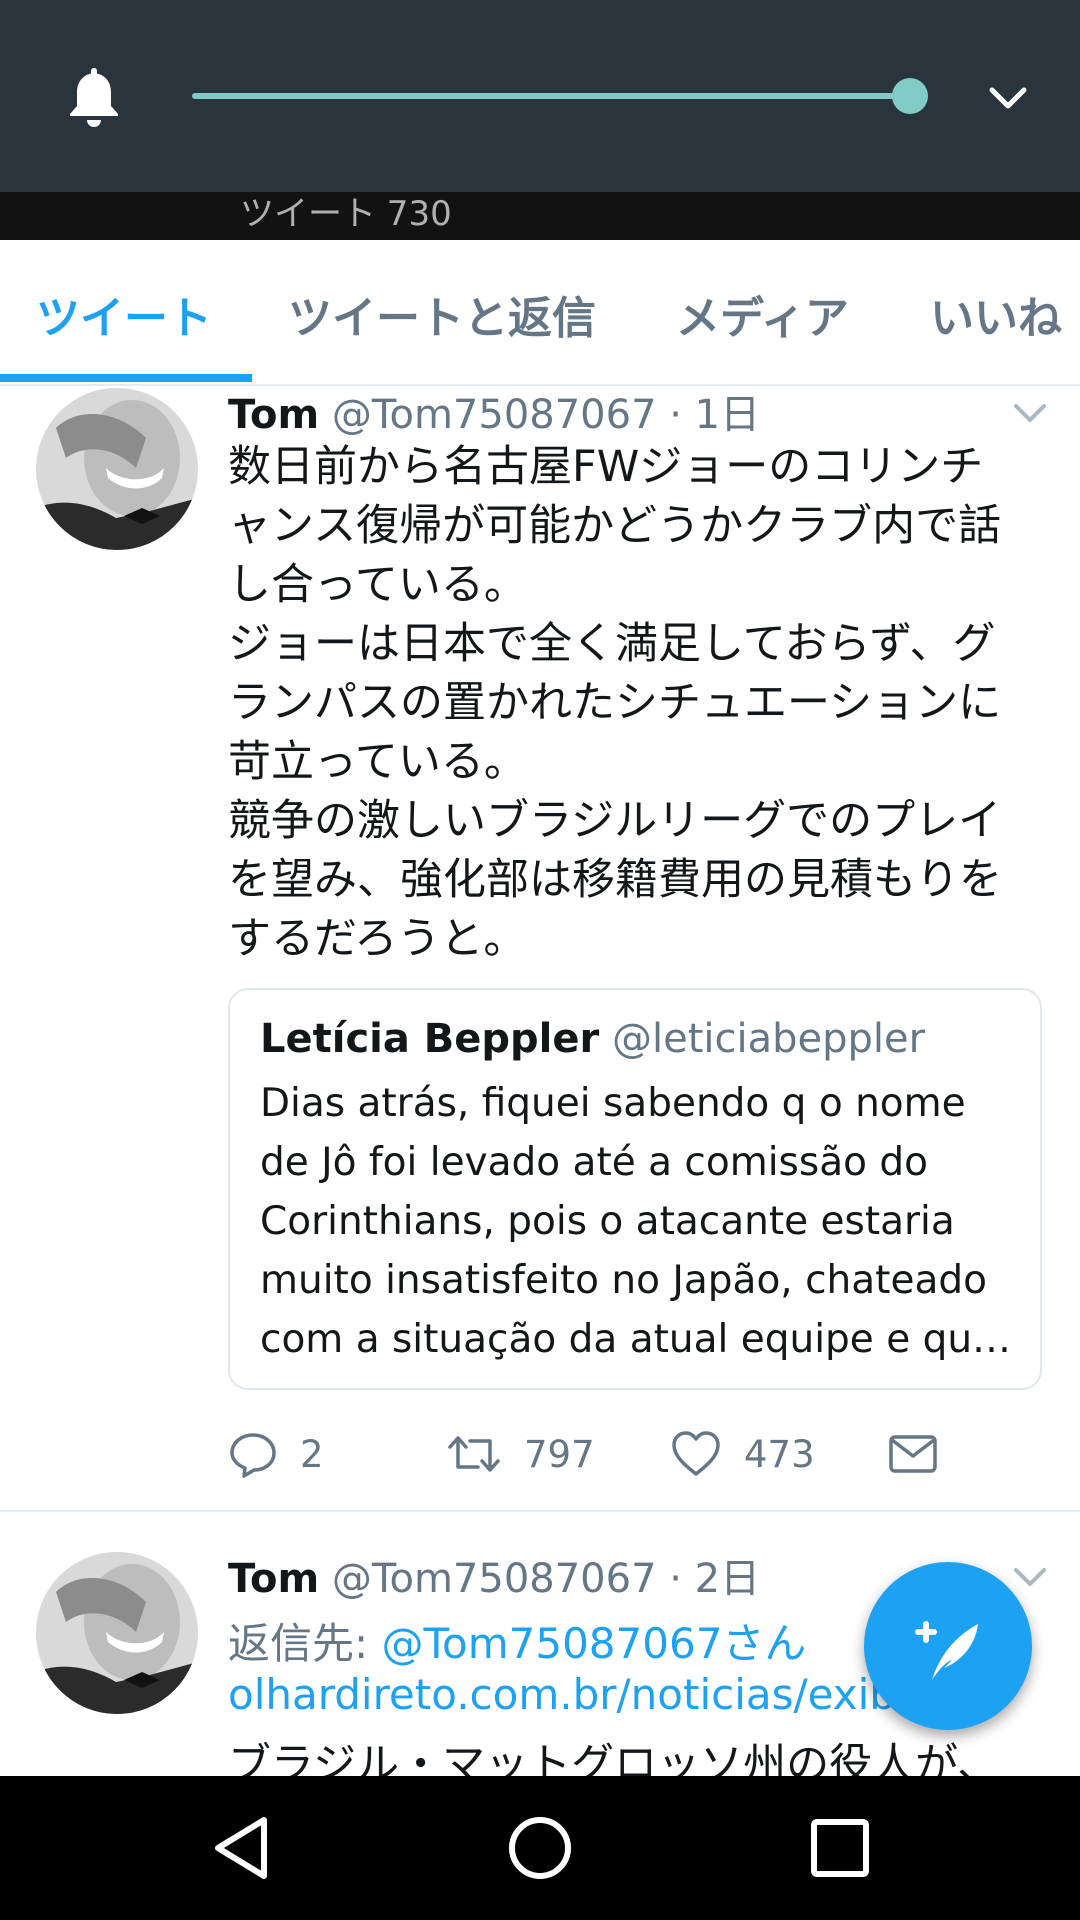  I want to click on tab-likes: いいね, so click(996, 314).